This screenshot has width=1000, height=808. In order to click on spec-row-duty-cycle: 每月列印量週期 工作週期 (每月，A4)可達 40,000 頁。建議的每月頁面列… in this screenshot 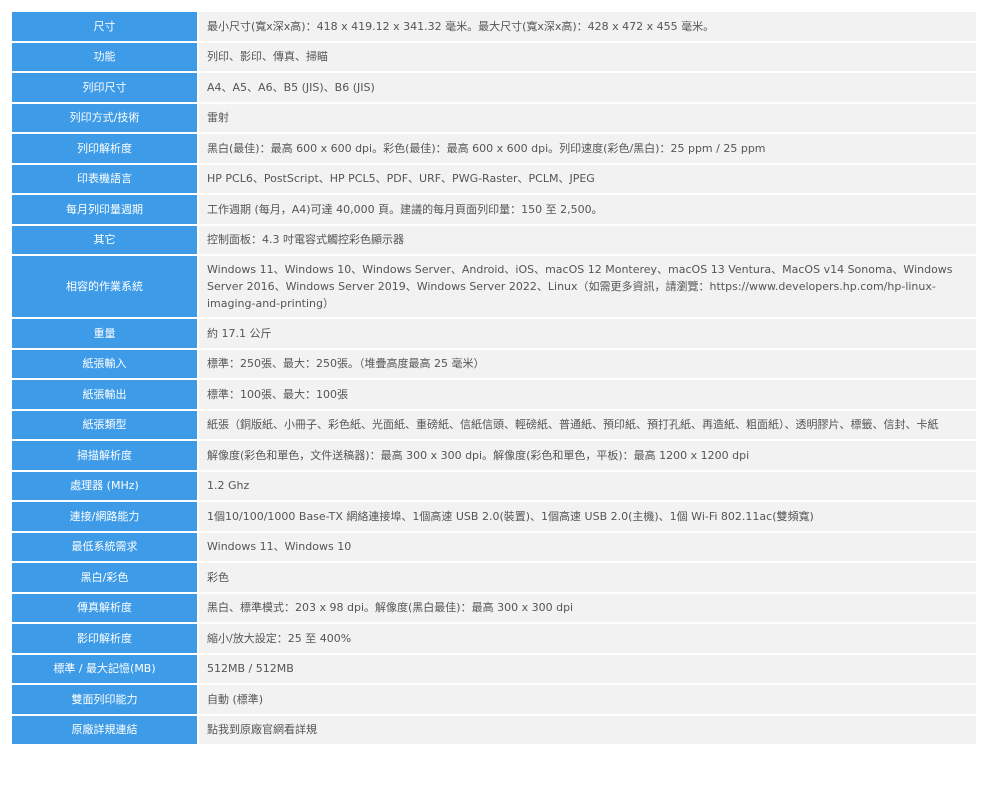, I will do `click(494, 210)`.